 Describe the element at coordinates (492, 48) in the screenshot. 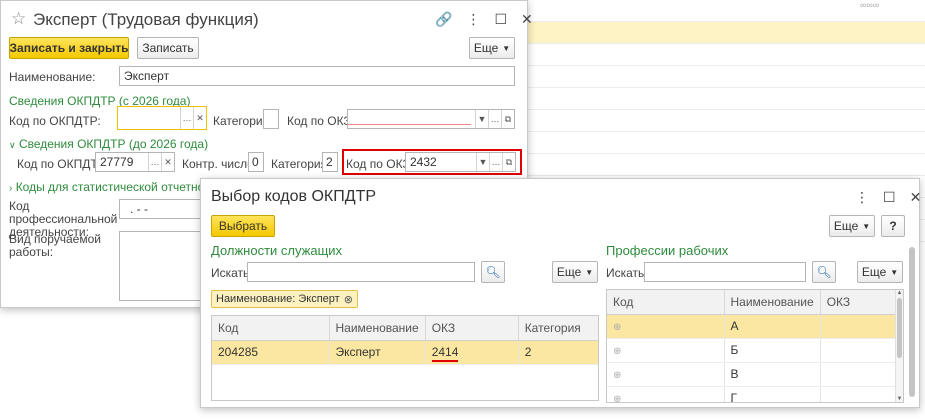

I see `more-button: Еще ▼` at that location.